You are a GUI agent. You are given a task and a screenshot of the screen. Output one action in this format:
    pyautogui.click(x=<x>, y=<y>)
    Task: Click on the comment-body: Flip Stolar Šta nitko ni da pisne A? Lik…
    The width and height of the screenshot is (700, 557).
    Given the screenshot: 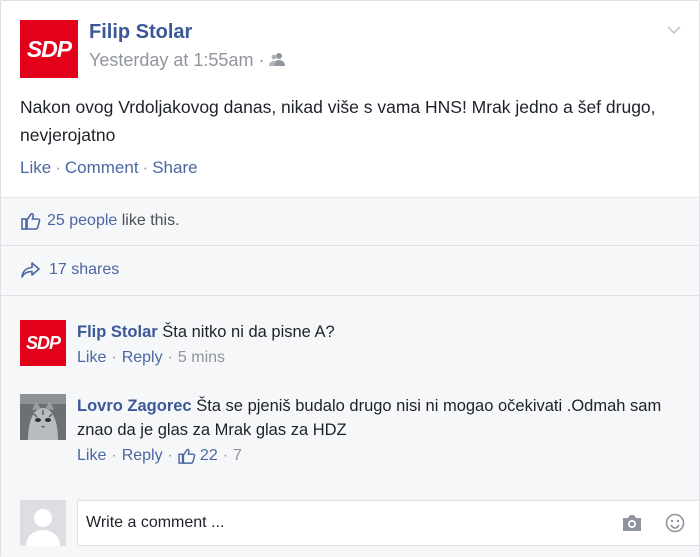 What is the action you would take?
    pyautogui.click(x=382, y=345)
    